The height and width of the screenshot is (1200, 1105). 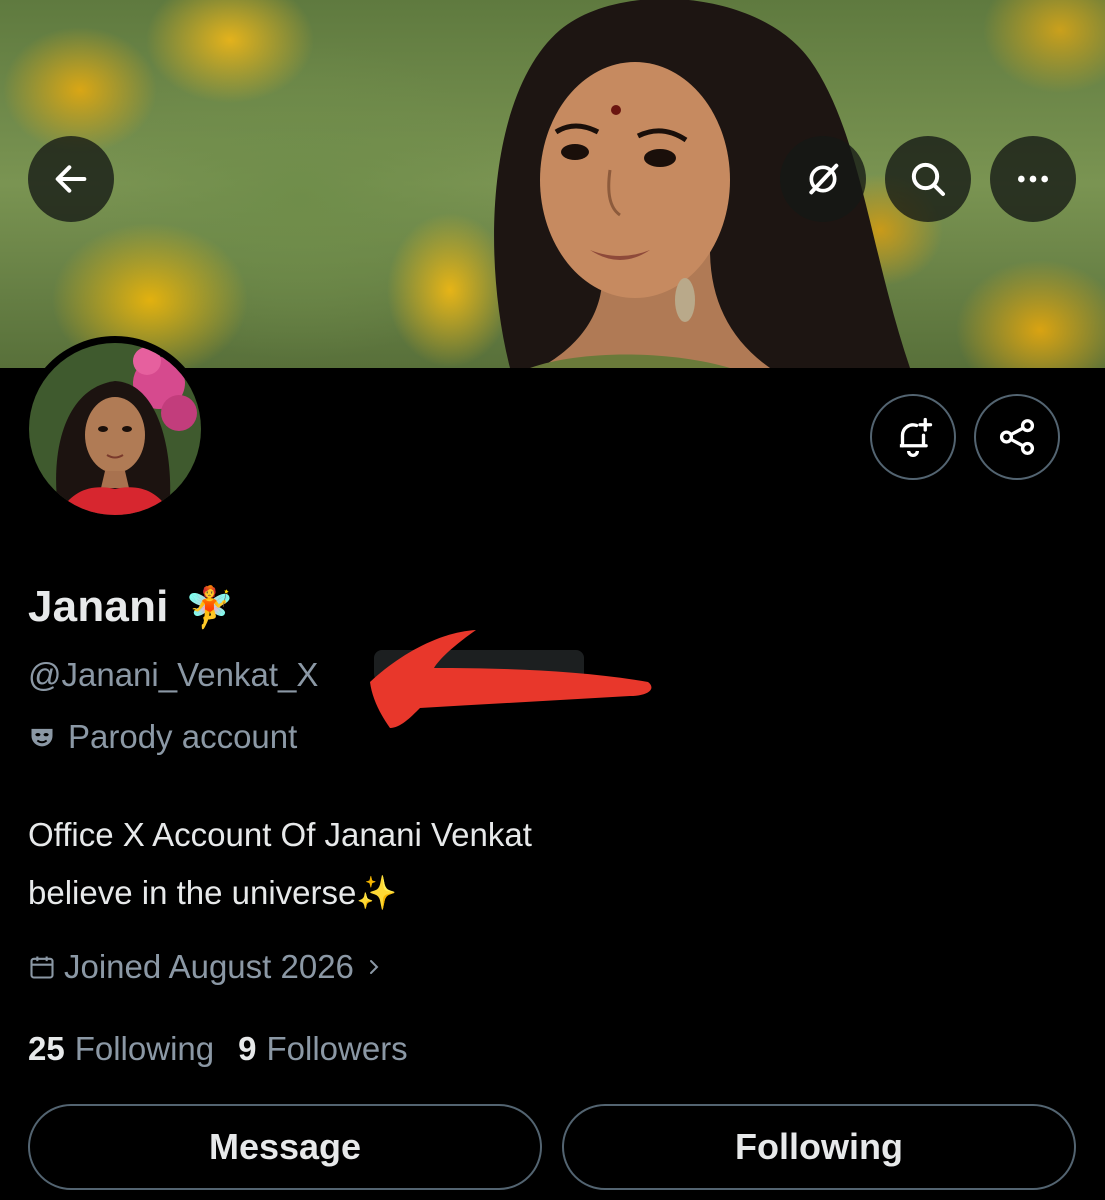 I want to click on share-icon, so click(x=1017, y=437).